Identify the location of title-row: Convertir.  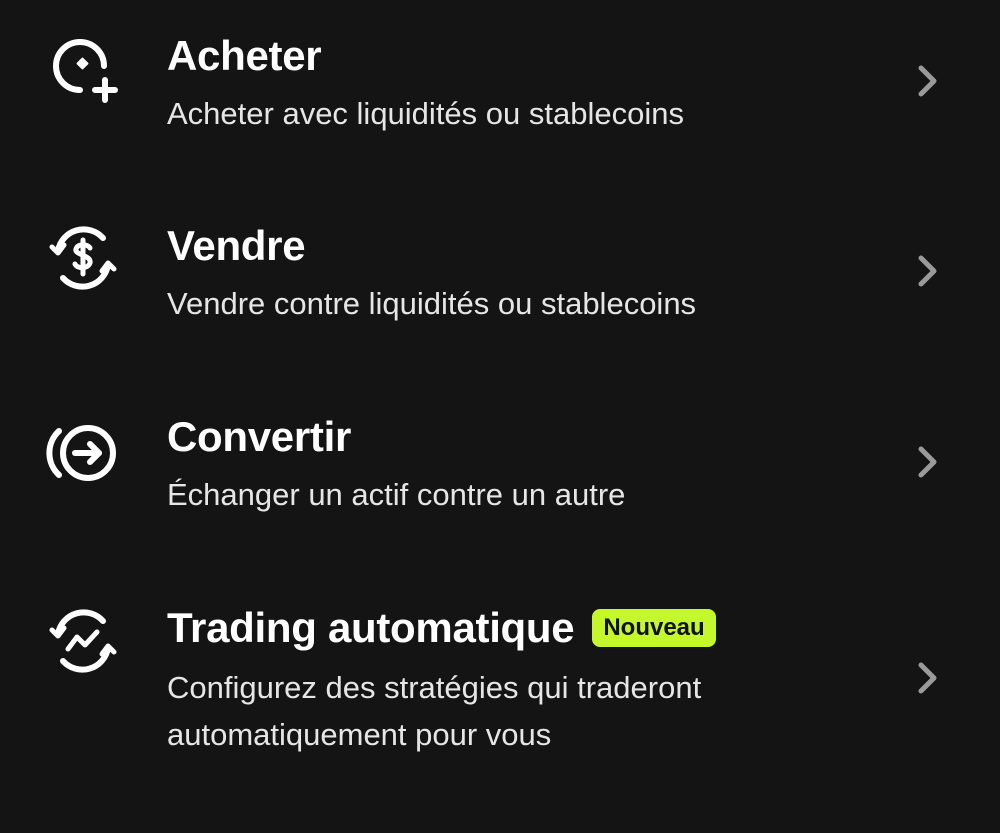
(259, 437).